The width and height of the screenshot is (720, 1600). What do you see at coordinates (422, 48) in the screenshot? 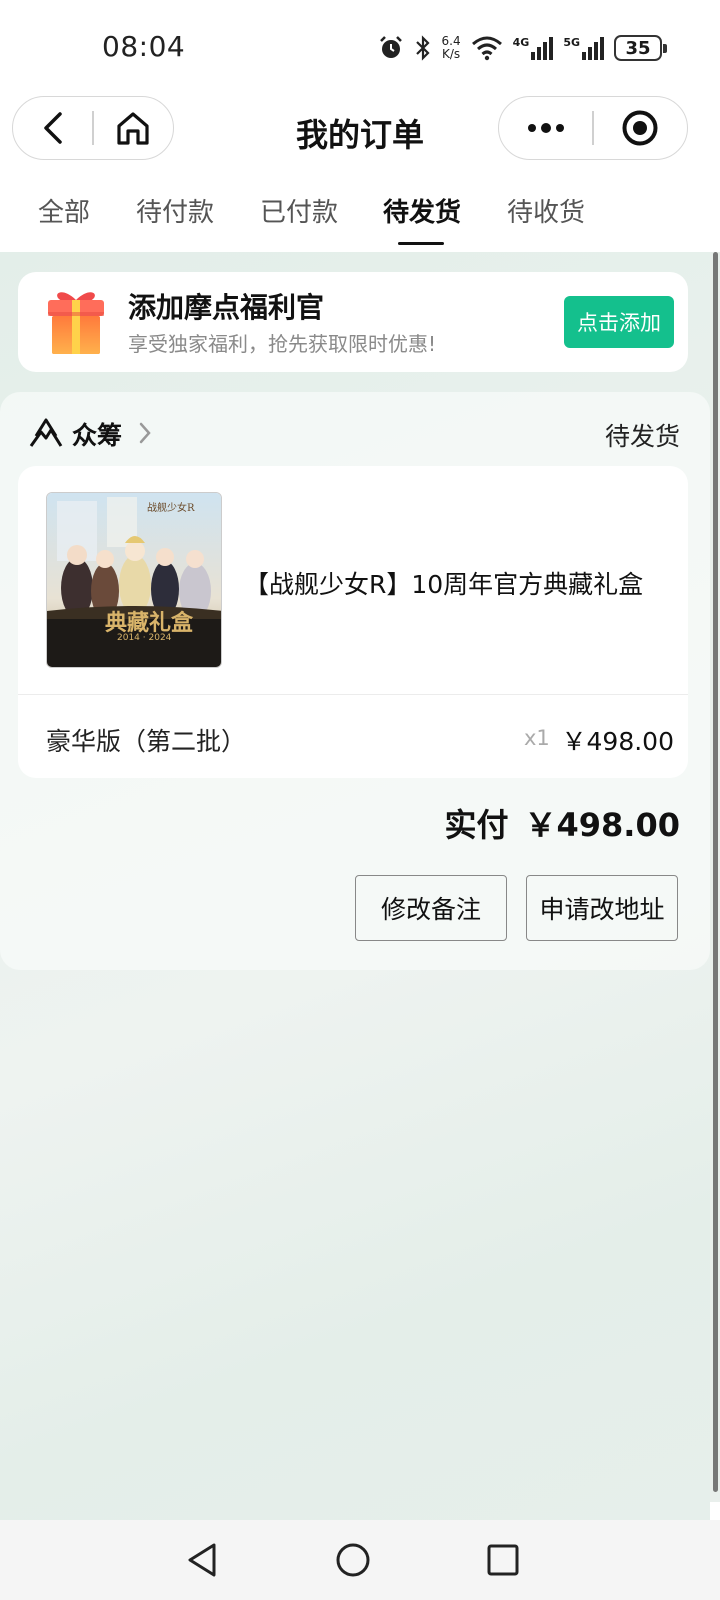
I see `bluetooth-icon` at bounding box center [422, 48].